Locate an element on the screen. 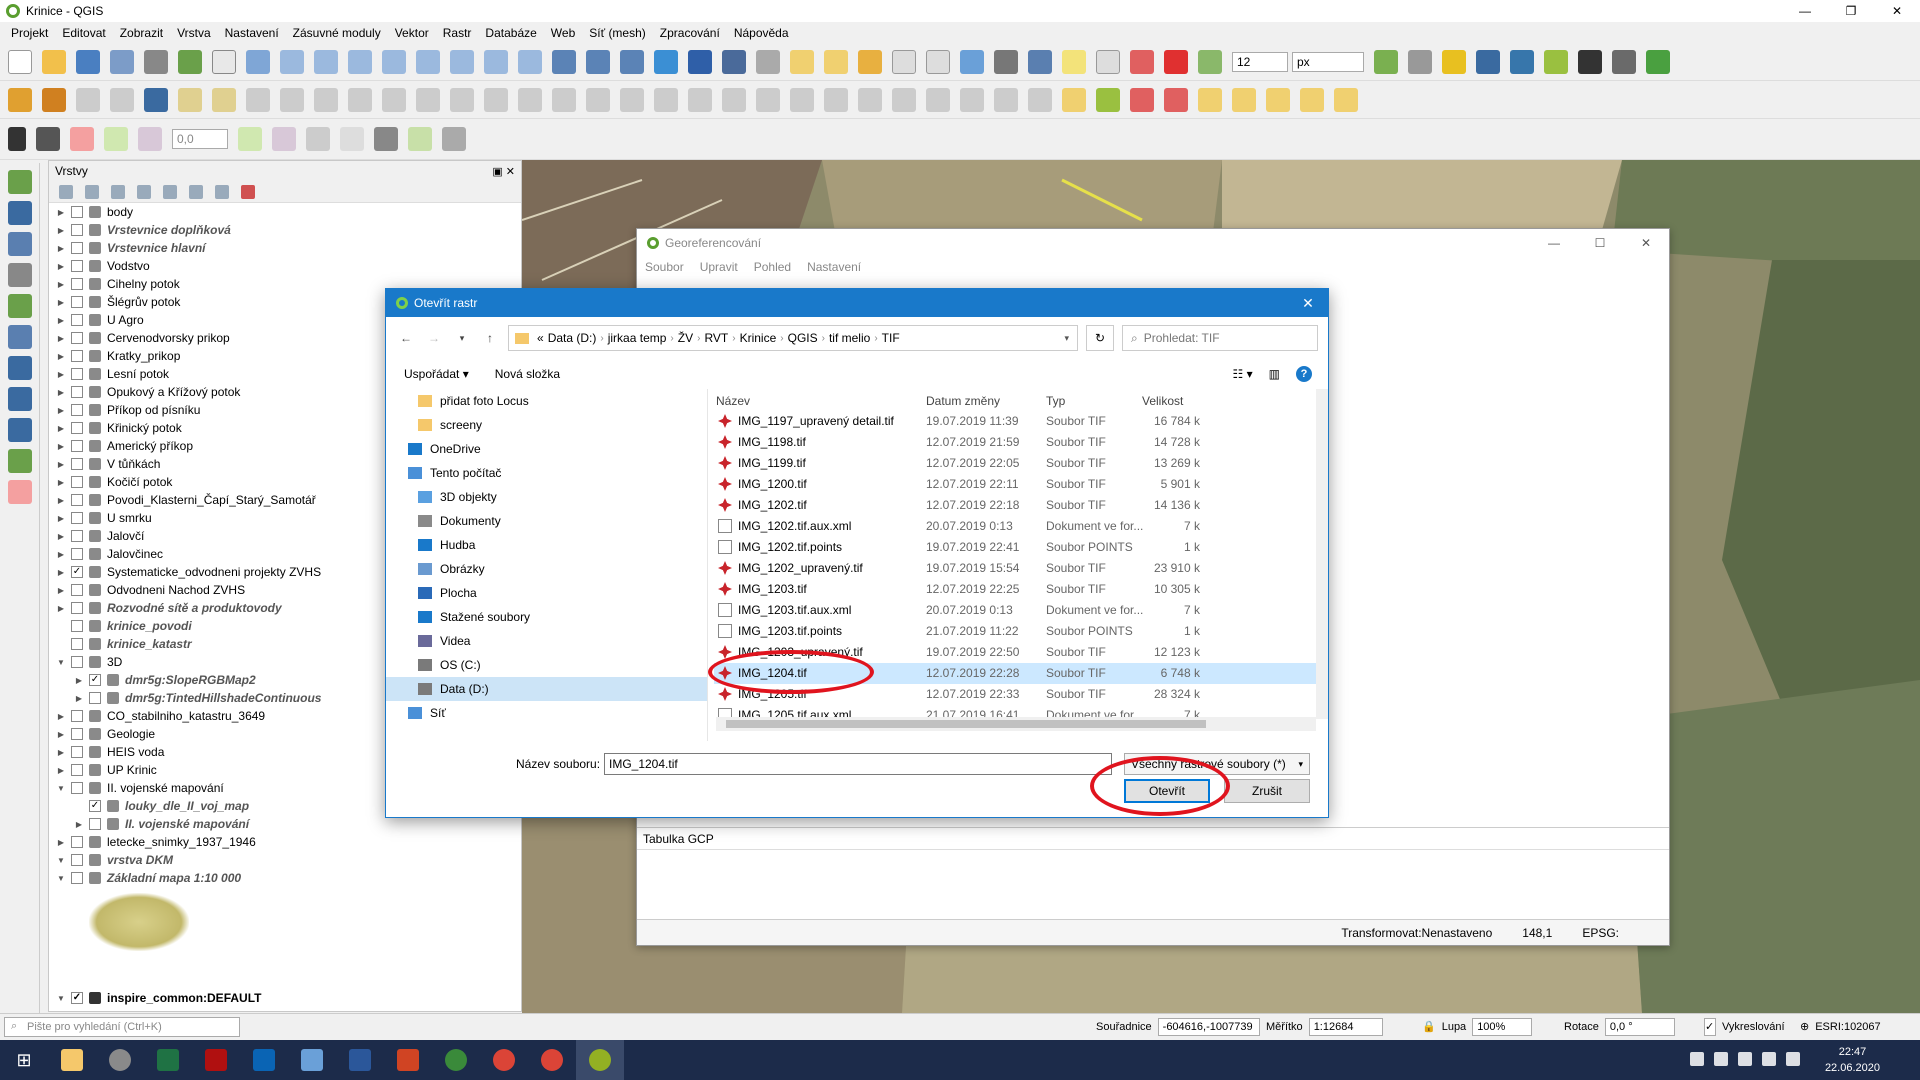  menu-item: Vektor is located at coordinates (412, 33).